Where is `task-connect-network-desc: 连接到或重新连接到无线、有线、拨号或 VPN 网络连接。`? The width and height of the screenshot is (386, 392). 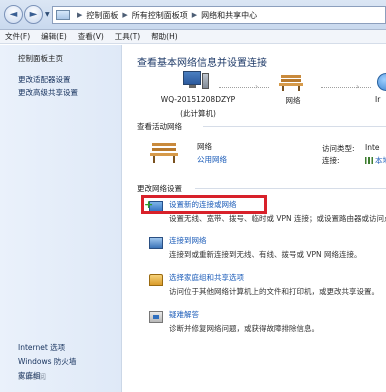
task-connect-network-desc: 连接到或重新连接到无线、有线、拨号或 VPN 网络连接。 is located at coordinates (265, 254).